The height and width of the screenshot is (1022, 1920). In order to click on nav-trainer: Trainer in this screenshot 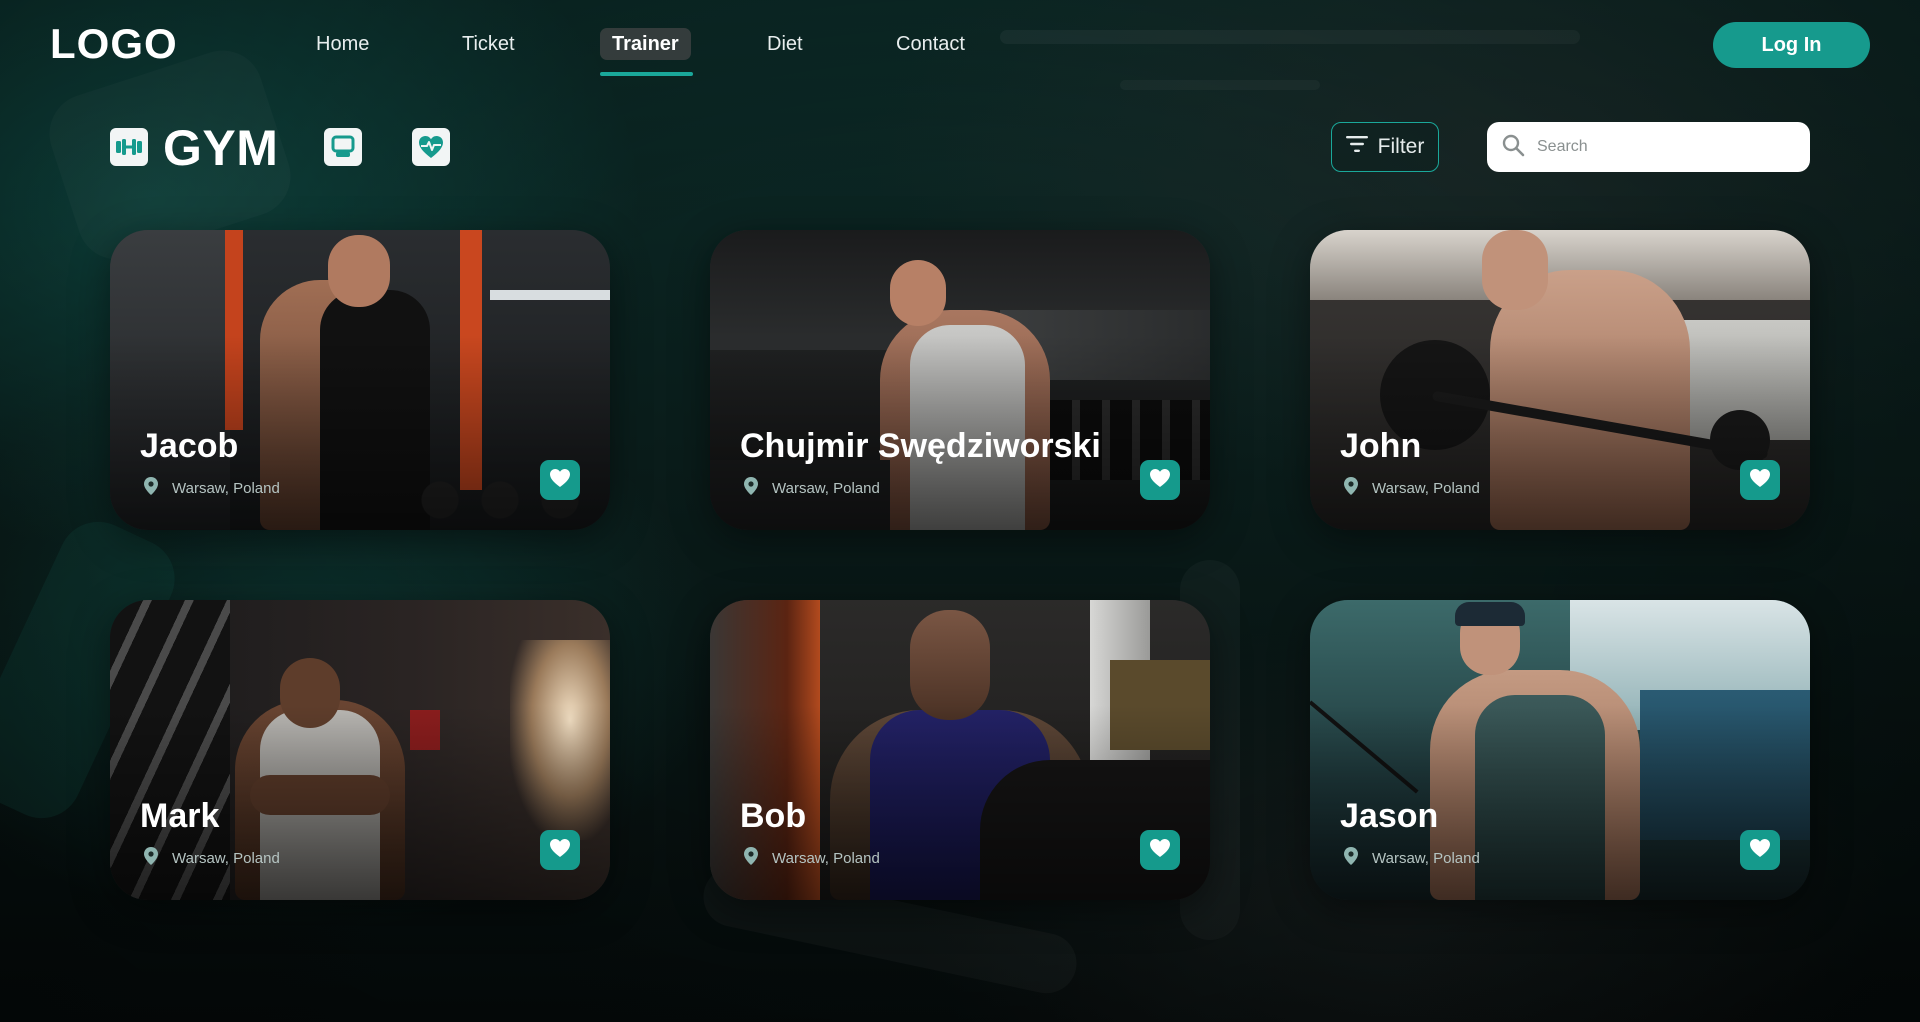, I will do `click(645, 44)`.